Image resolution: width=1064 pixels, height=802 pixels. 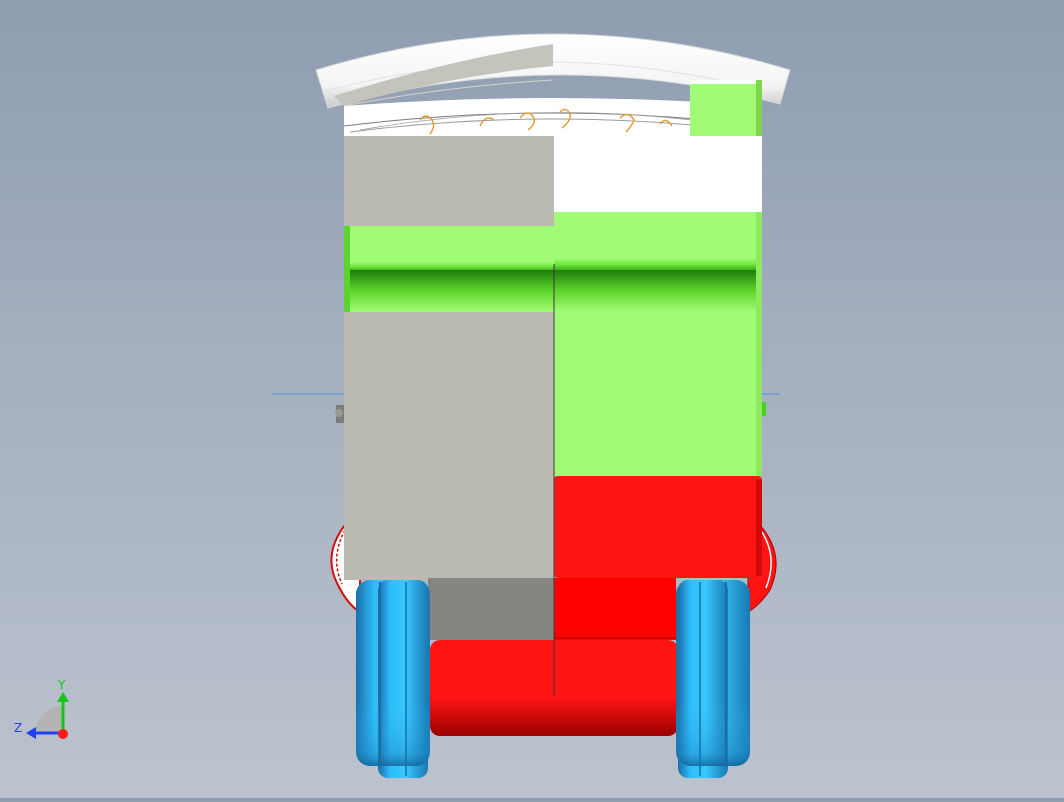 I want to click on triad-x-origin, so click(x=63, y=734).